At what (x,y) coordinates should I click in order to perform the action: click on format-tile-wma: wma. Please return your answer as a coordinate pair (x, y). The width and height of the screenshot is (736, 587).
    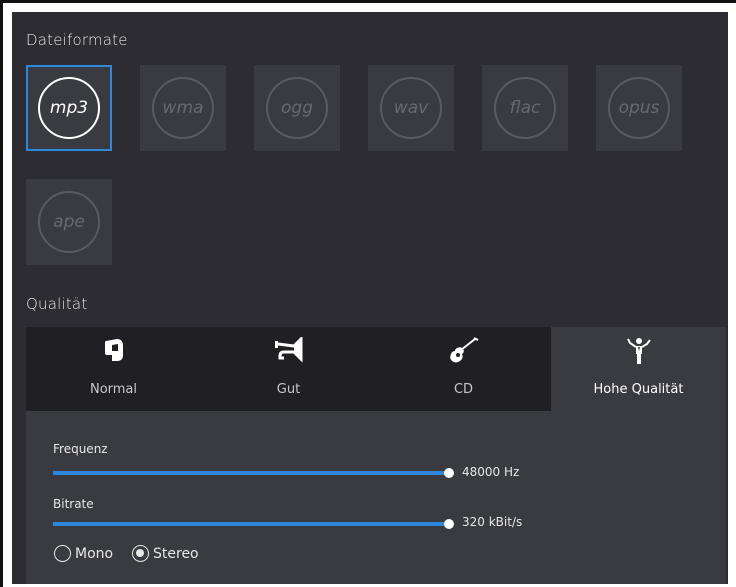
    Looking at the image, I should click on (183, 108).